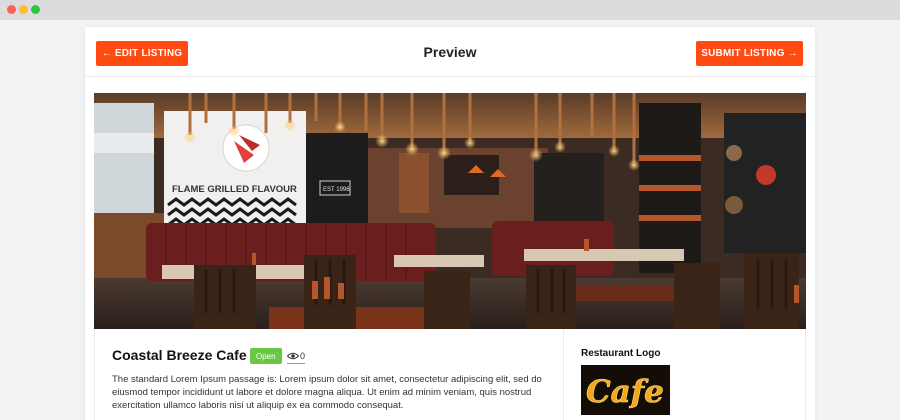  I want to click on cafe-logo-image: Cafe, so click(625, 390).